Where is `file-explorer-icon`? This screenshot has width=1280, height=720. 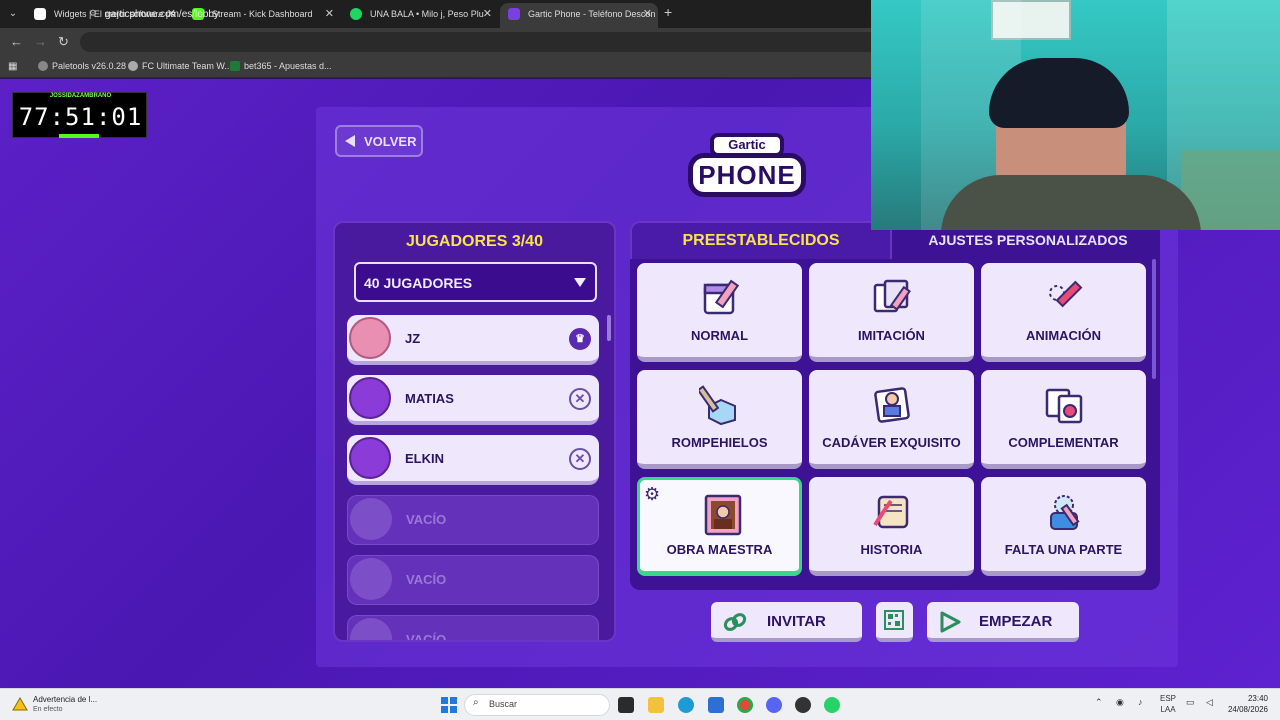 file-explorer-icon is located at coordinates (656, 705).